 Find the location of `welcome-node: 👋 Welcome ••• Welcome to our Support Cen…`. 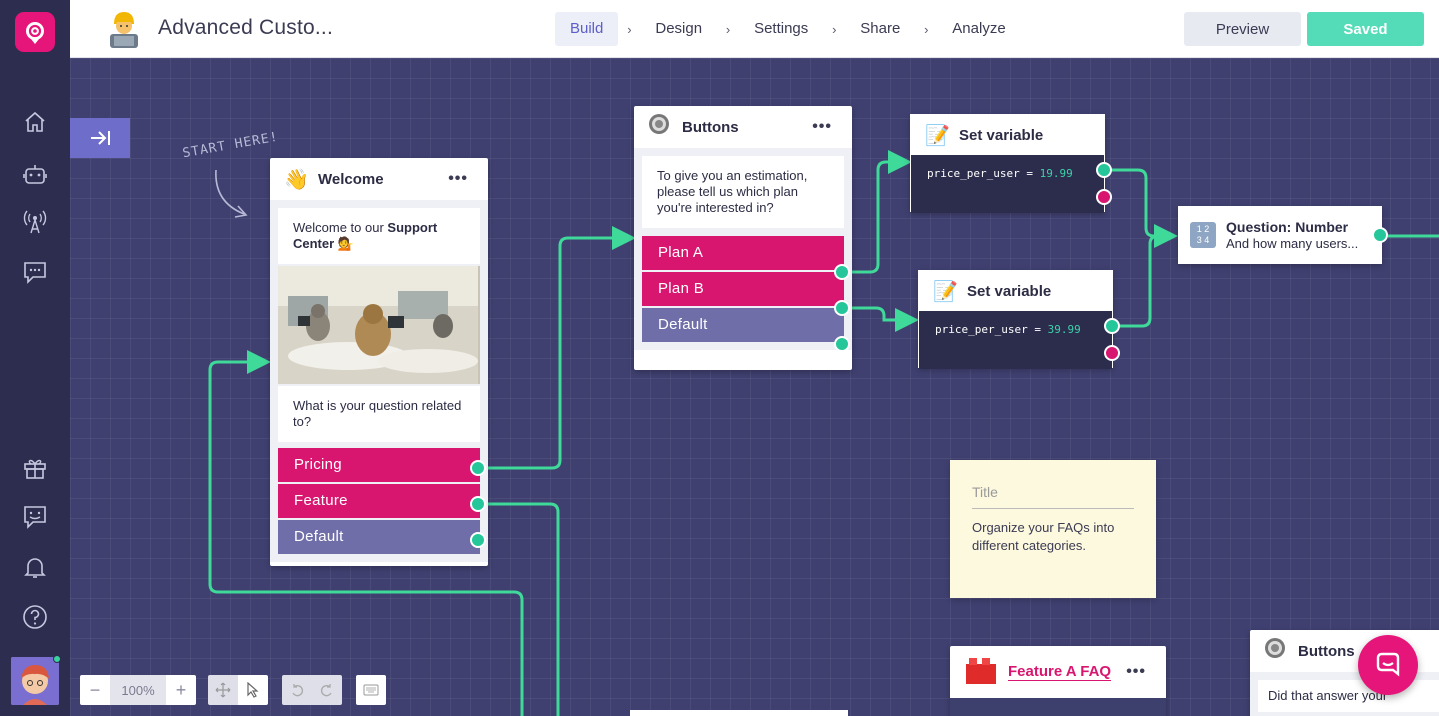

welcome-node: 👋 Welcome ••• Welcome to our Support Cen… is located at coordinates (379, 362).